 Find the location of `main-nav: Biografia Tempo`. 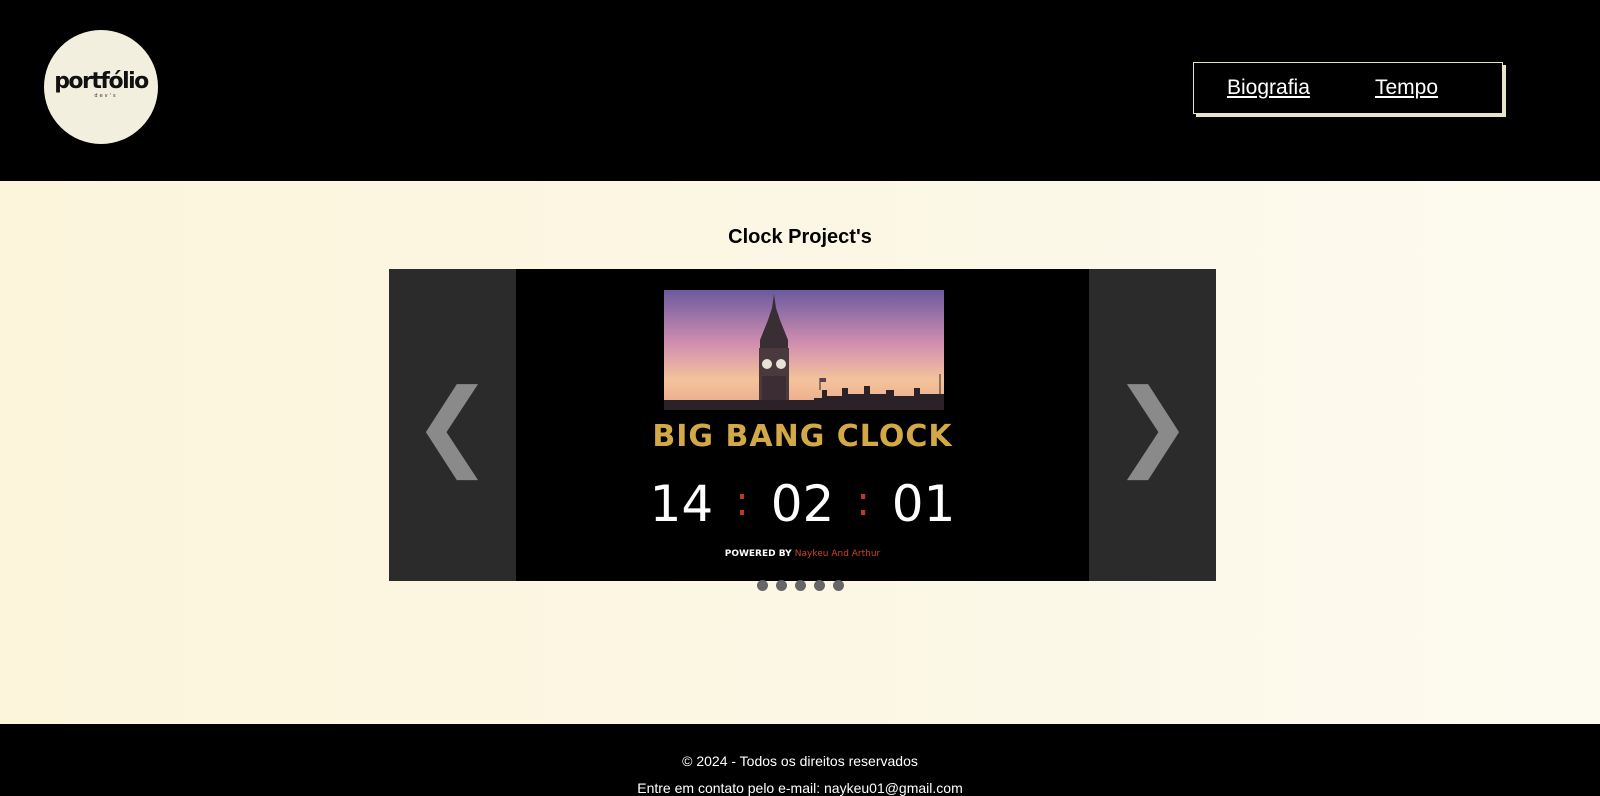

main-nav: Biografia Tempo is located at coordinates (1348, 88).